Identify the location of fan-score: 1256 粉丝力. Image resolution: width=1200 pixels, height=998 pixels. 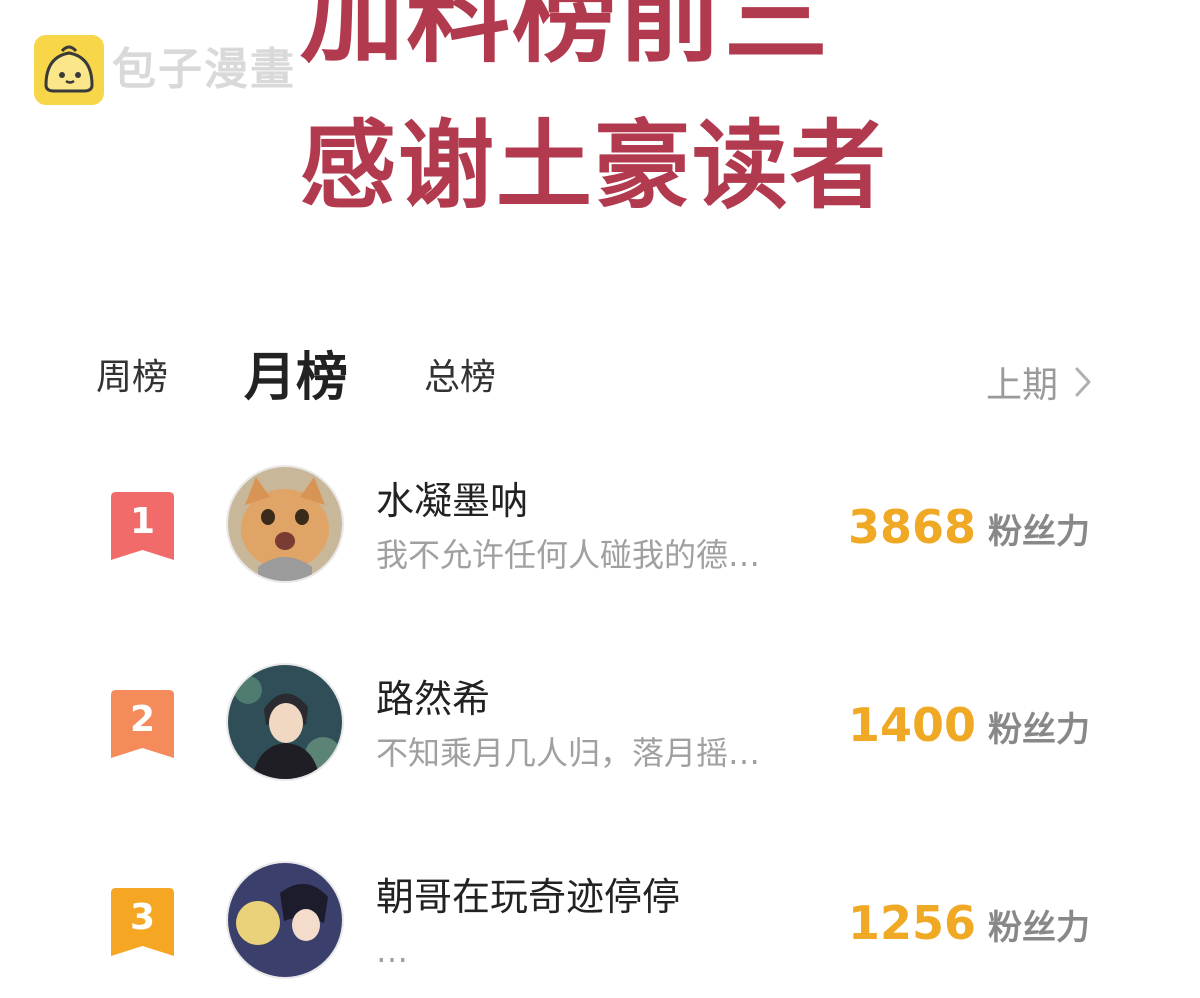
(969, 923).